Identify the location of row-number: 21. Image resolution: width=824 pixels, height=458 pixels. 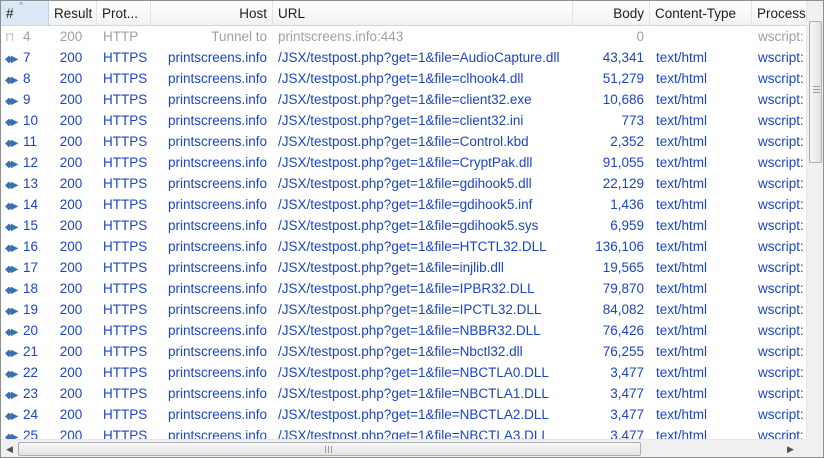
(31, 351).